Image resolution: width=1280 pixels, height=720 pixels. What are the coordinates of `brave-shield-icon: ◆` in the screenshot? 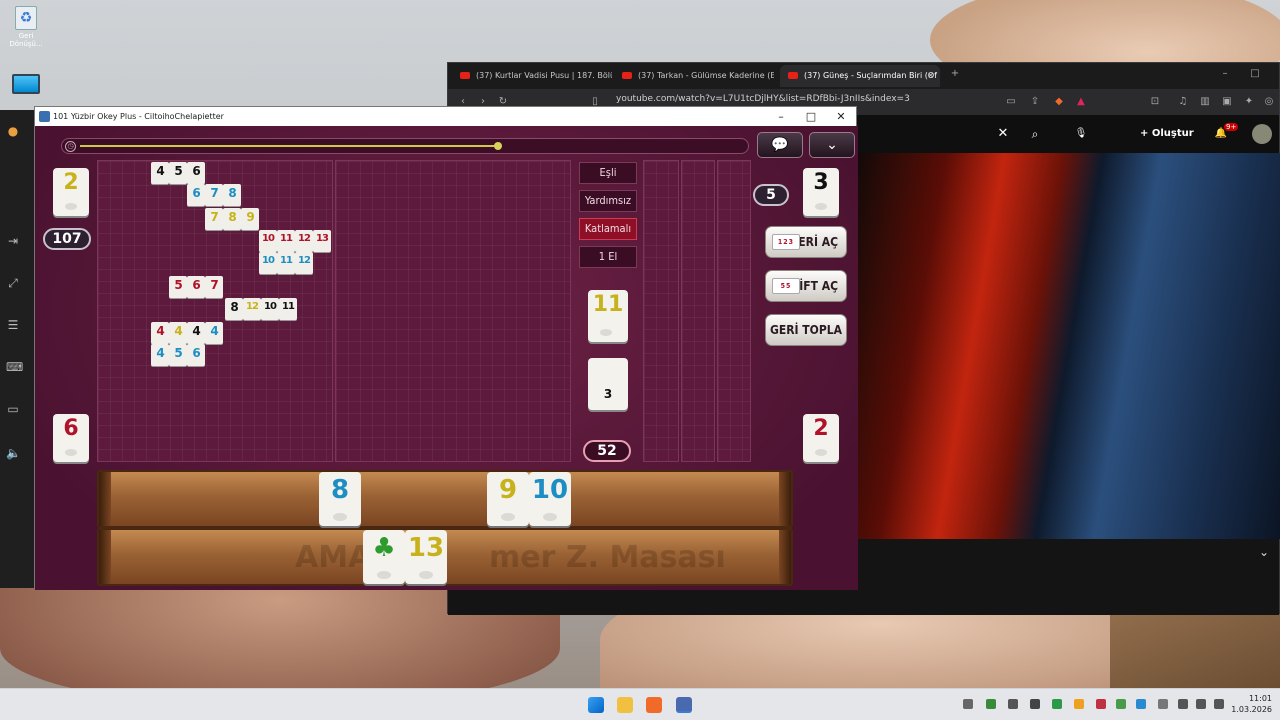 It's located at (1059, 102).